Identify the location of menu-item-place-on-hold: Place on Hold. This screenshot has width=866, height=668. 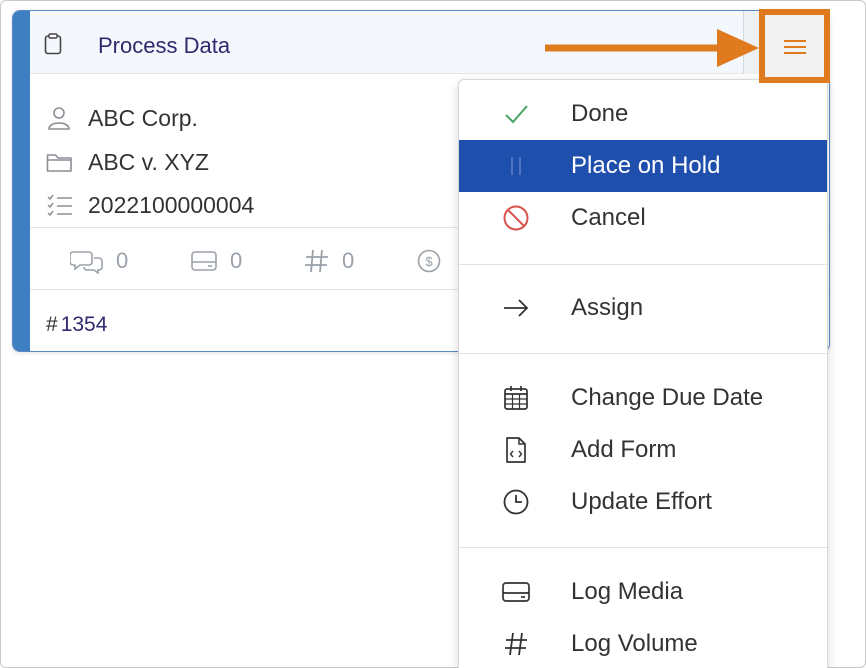
(643, 166).